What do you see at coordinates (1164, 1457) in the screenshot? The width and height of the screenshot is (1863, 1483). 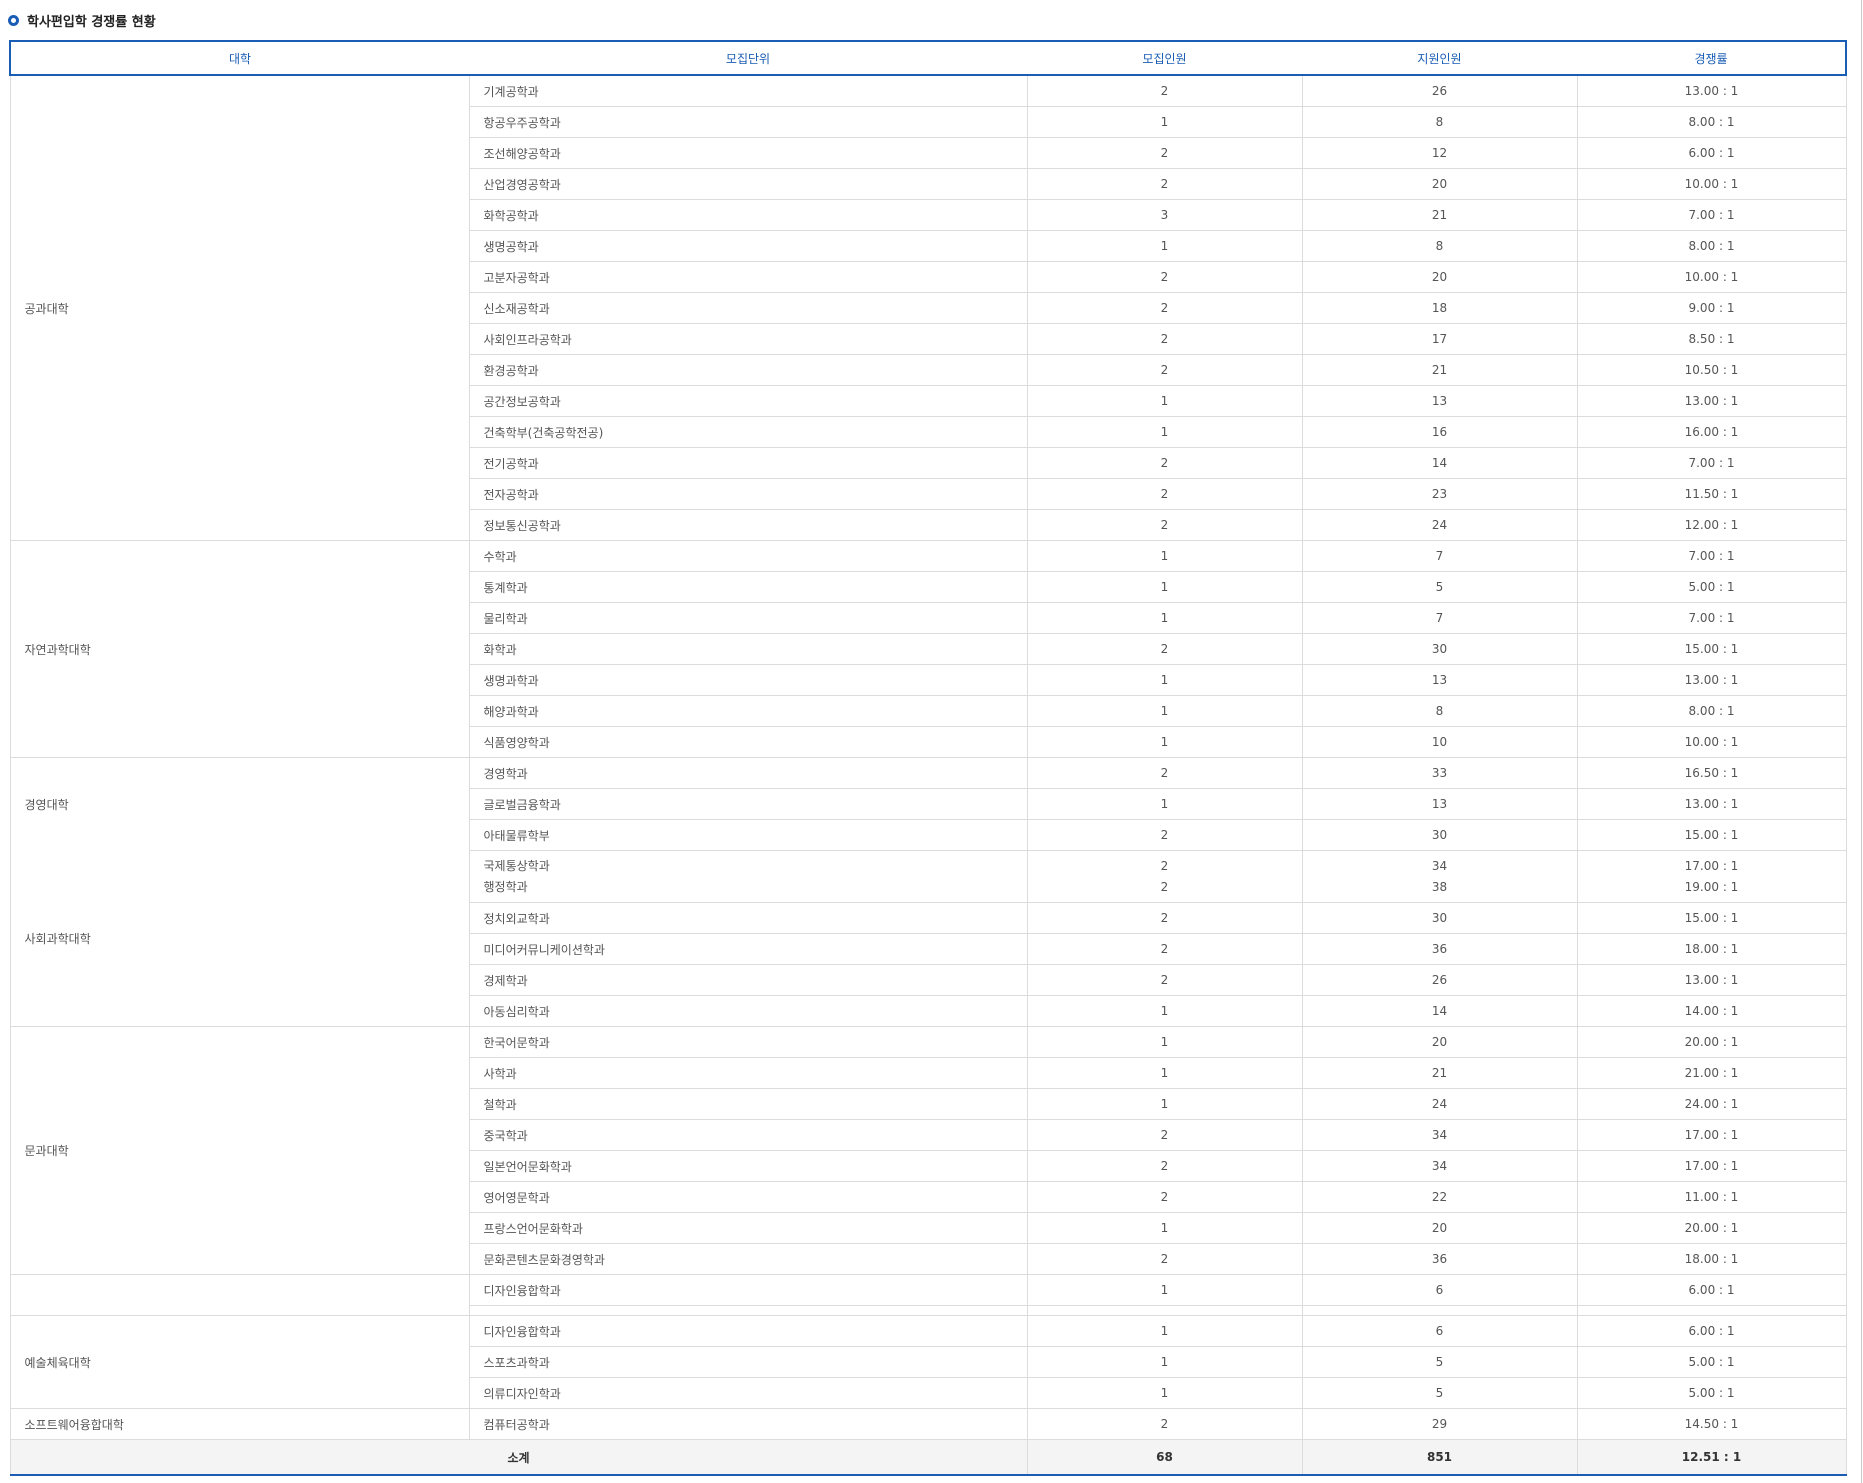 I see `total-quota: 68` at bounding box center [1164, 1457].